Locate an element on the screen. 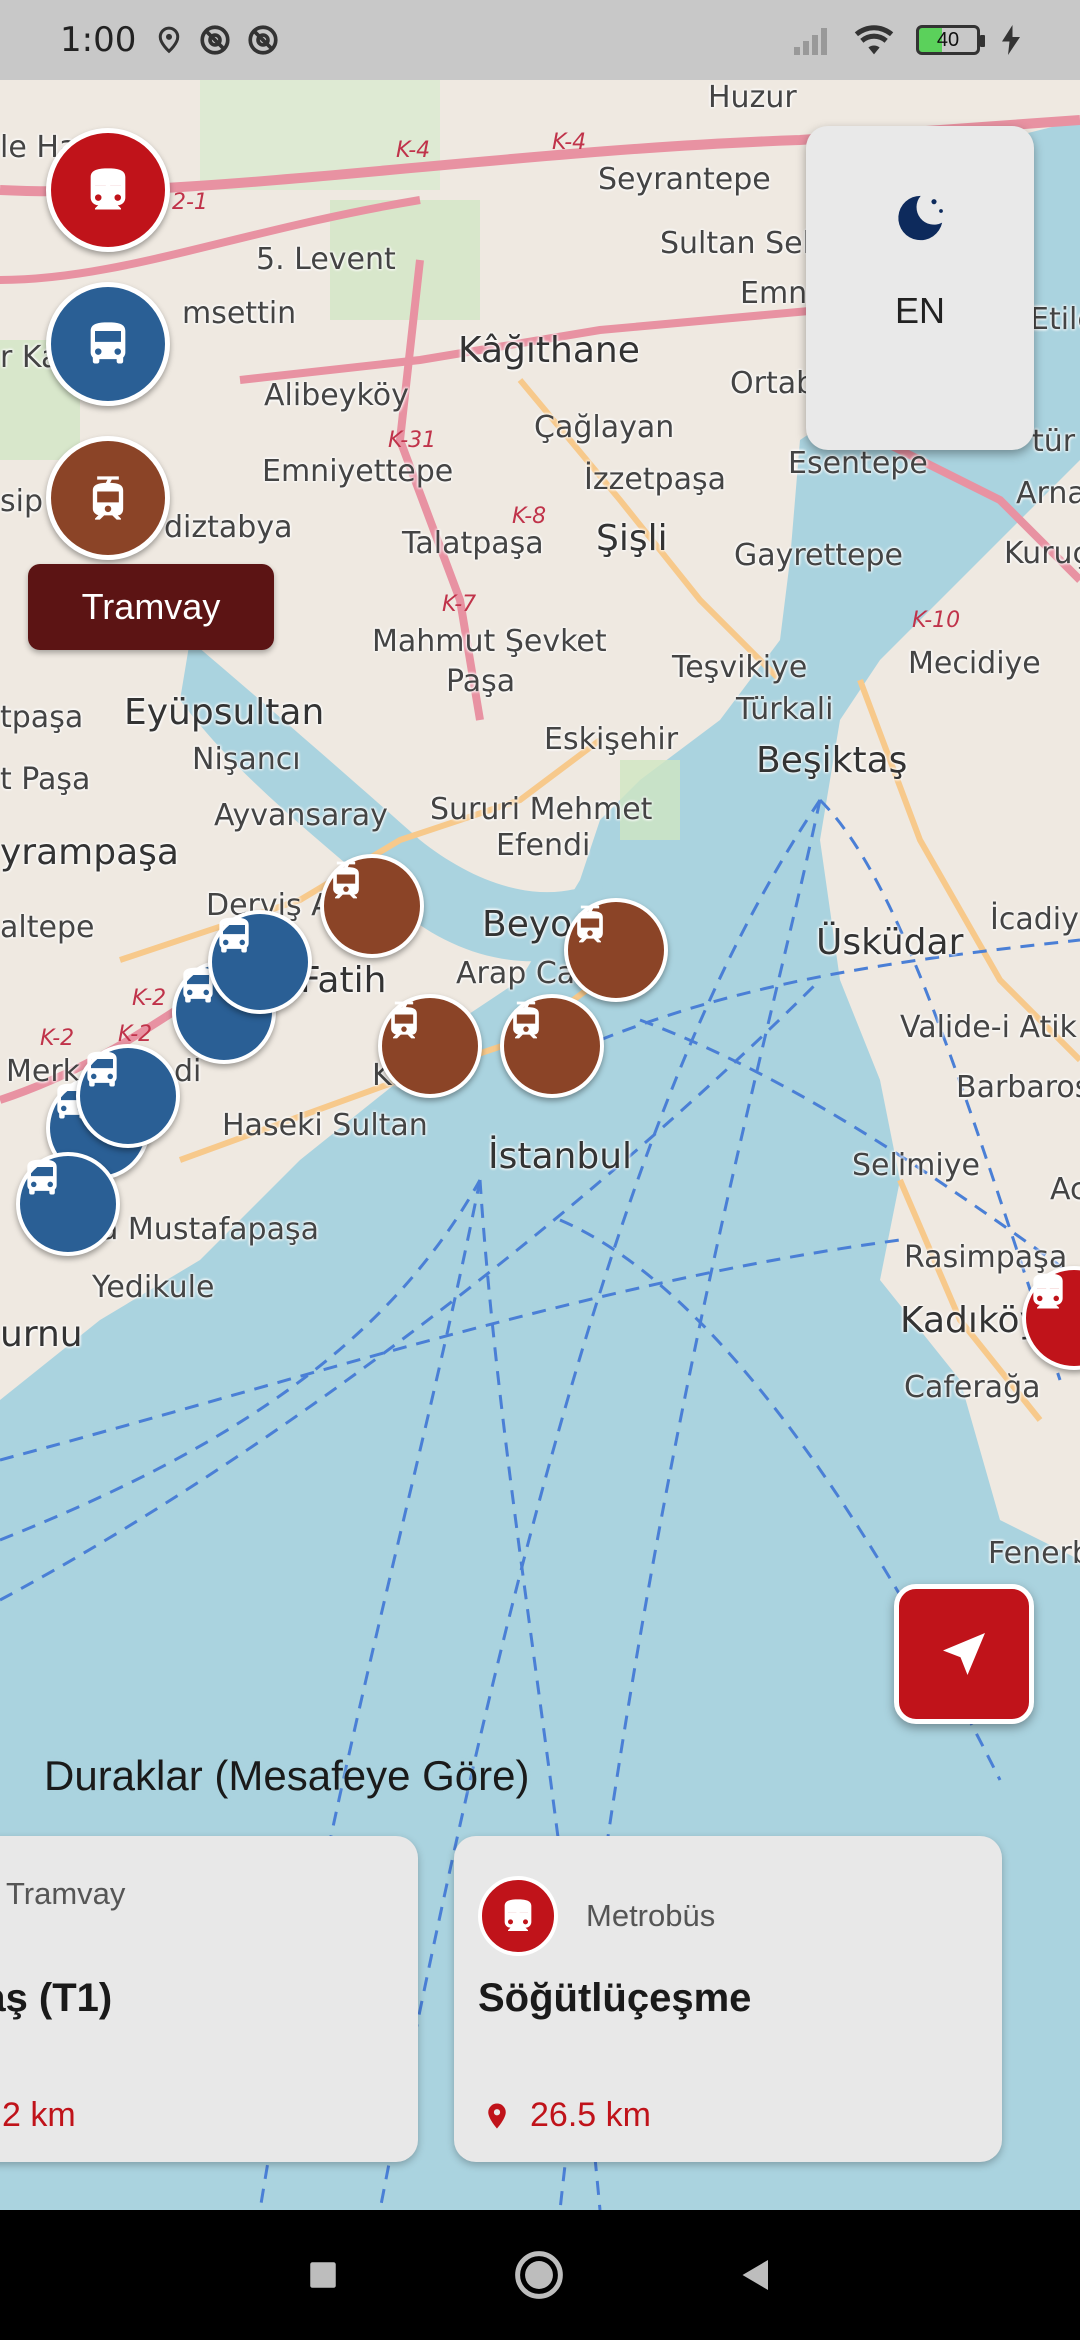 The width and height of the screenshot is (1080, 2340). map-label: a Mustafapaşa is located at coordinates (209, 1229).